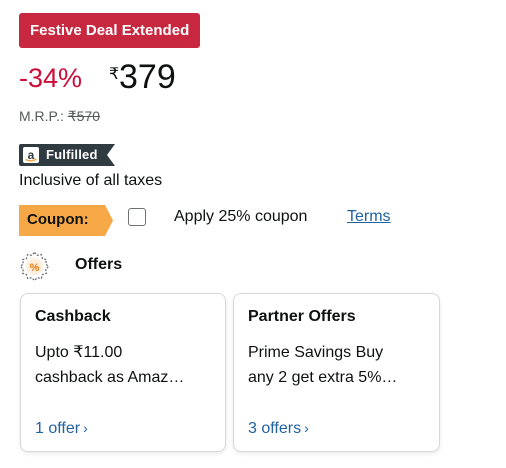  What do you see at coordinates (99, 264) in the screenshot?
I see `offers-title: Offers` at bounding box center [99, 264].